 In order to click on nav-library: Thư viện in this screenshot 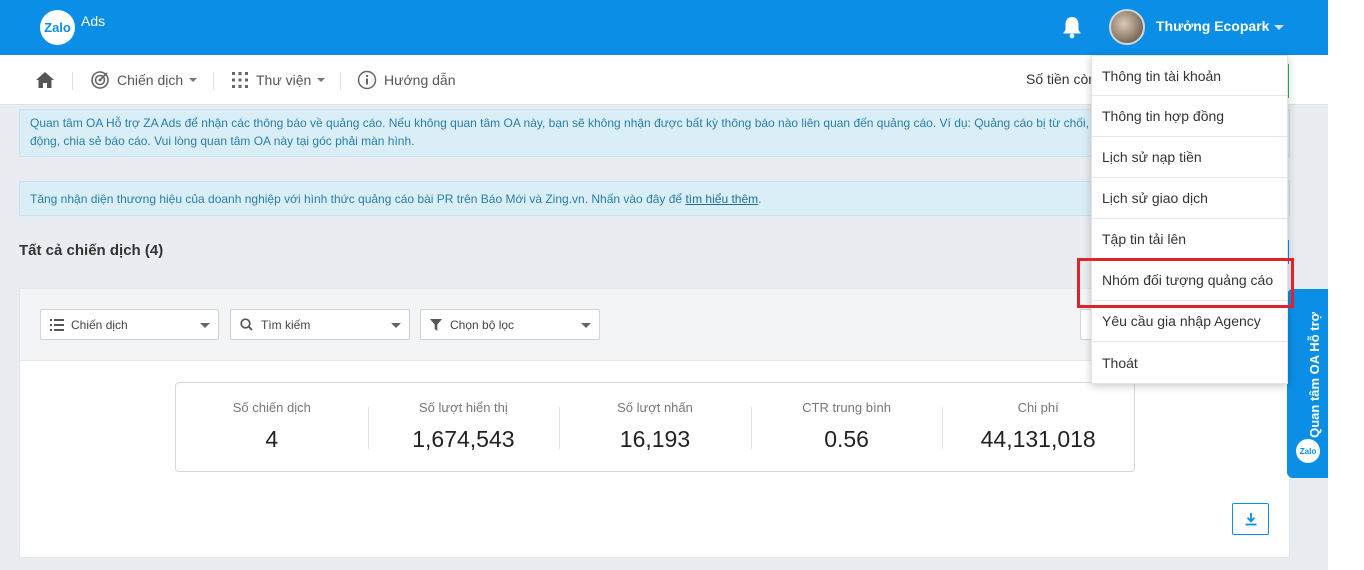, I will do `click(278, 80)`.